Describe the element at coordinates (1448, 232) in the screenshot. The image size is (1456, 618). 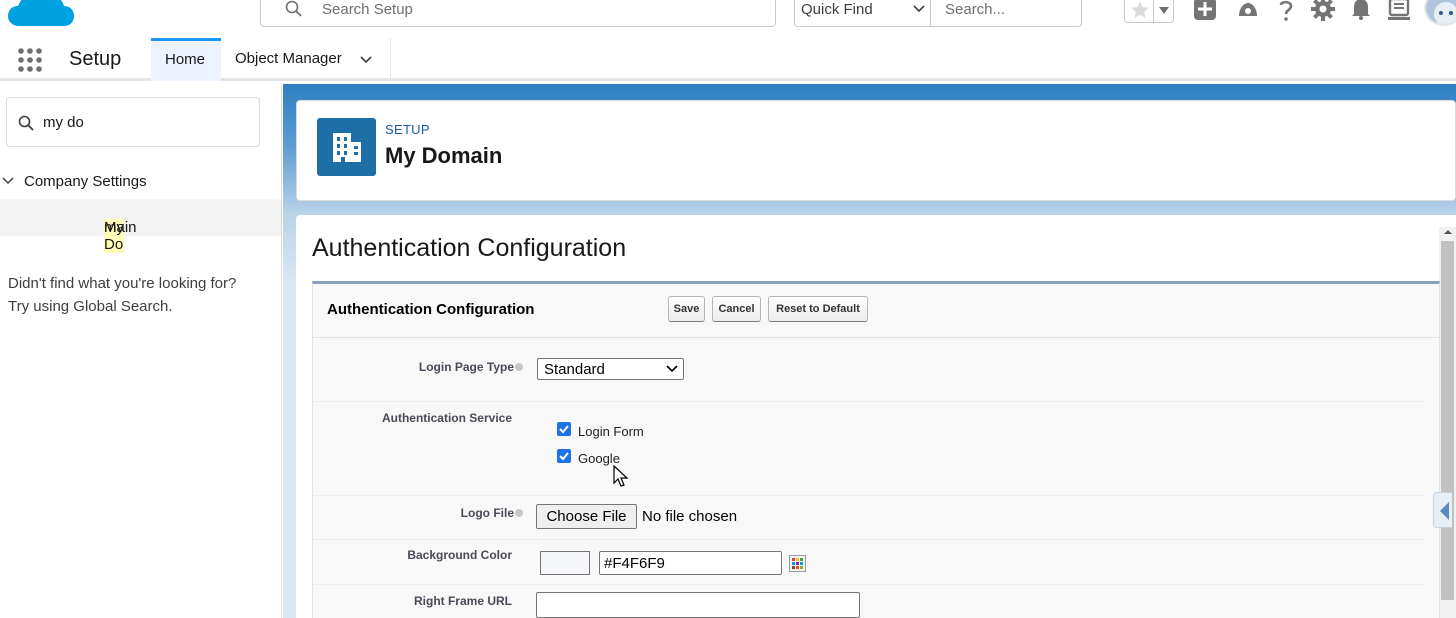
I see `scroll-up-arrow-icon` at that location.